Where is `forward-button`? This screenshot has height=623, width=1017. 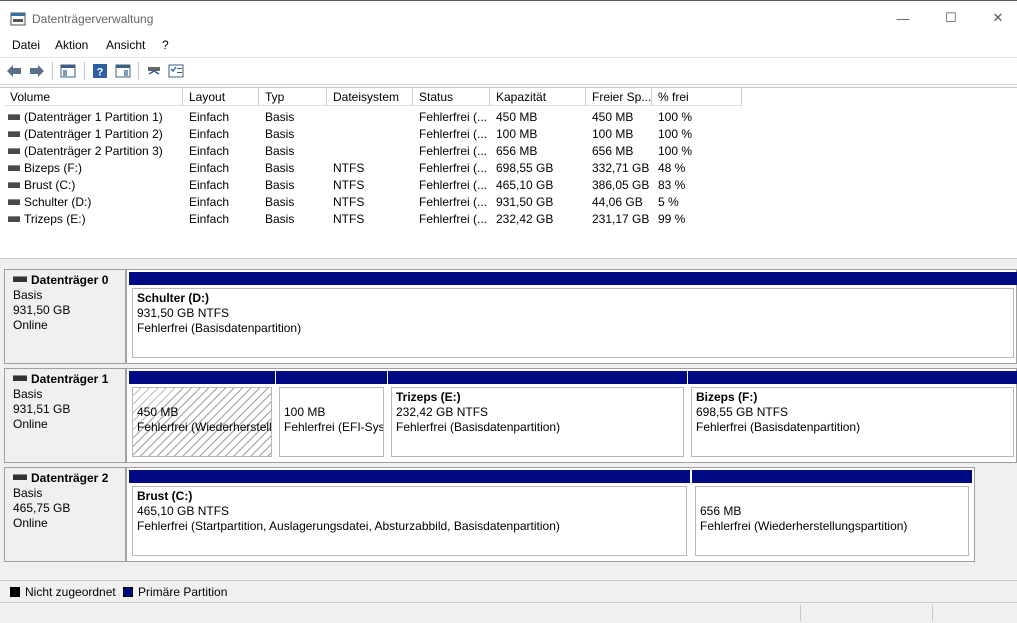 forward-button is located at coordinates (37, 71).